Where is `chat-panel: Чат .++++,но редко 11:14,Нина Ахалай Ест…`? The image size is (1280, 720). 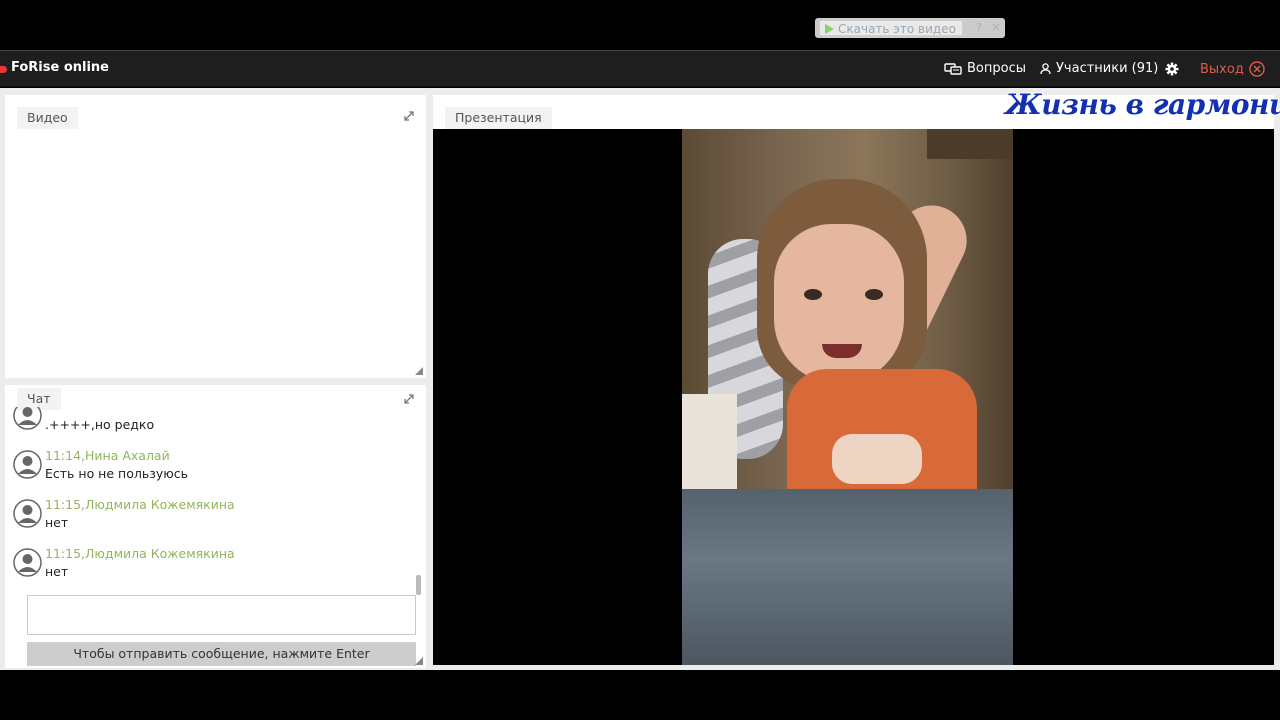 chat-panel: Чат .++++,но редко 11:14,Нина Ахалай Ест… is located at coordinates (215, 526).